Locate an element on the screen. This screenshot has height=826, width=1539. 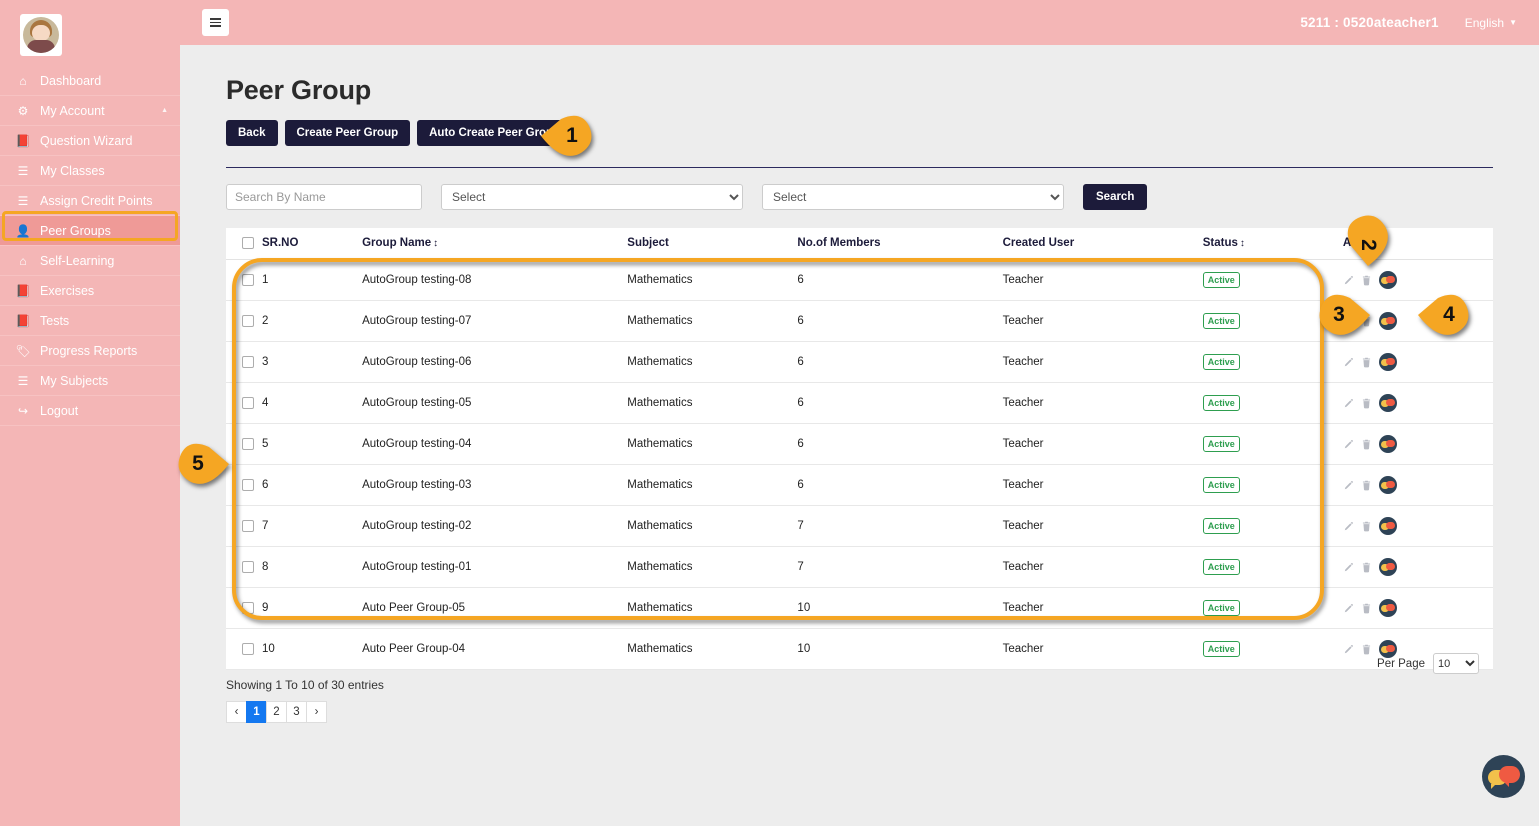
sidebar-item-peer-groups: 👤 Peer Groups is located at coordinates (90, 231).